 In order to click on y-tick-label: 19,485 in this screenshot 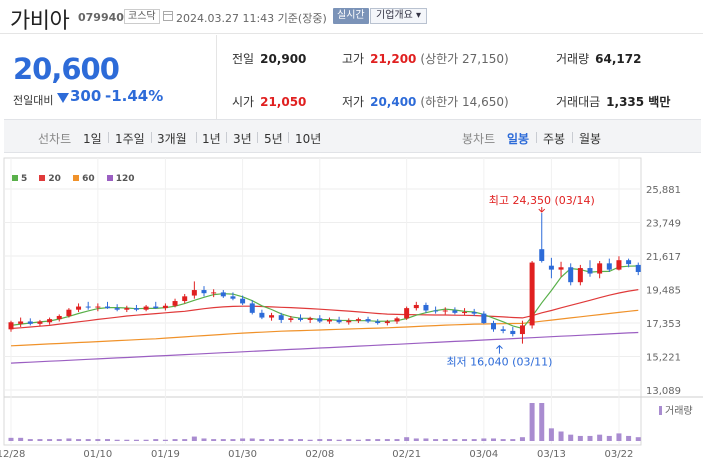, I will do `click(663, 291)`.